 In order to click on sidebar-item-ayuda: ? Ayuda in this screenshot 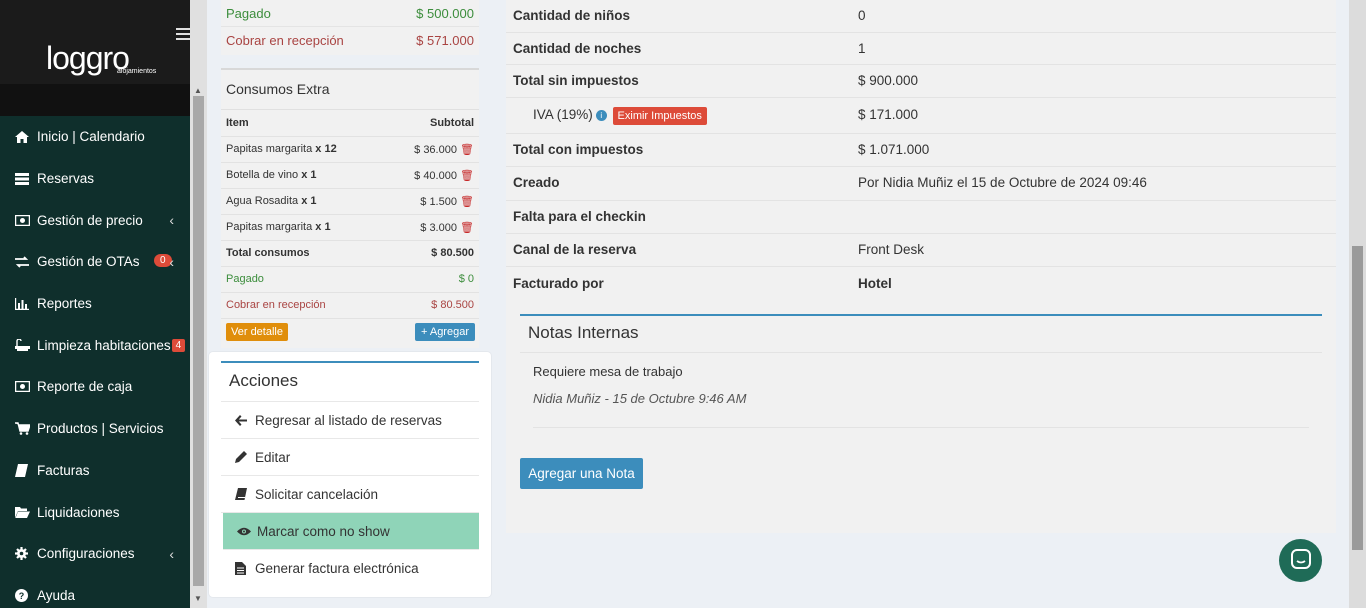, I will do `click(95, 591)`.